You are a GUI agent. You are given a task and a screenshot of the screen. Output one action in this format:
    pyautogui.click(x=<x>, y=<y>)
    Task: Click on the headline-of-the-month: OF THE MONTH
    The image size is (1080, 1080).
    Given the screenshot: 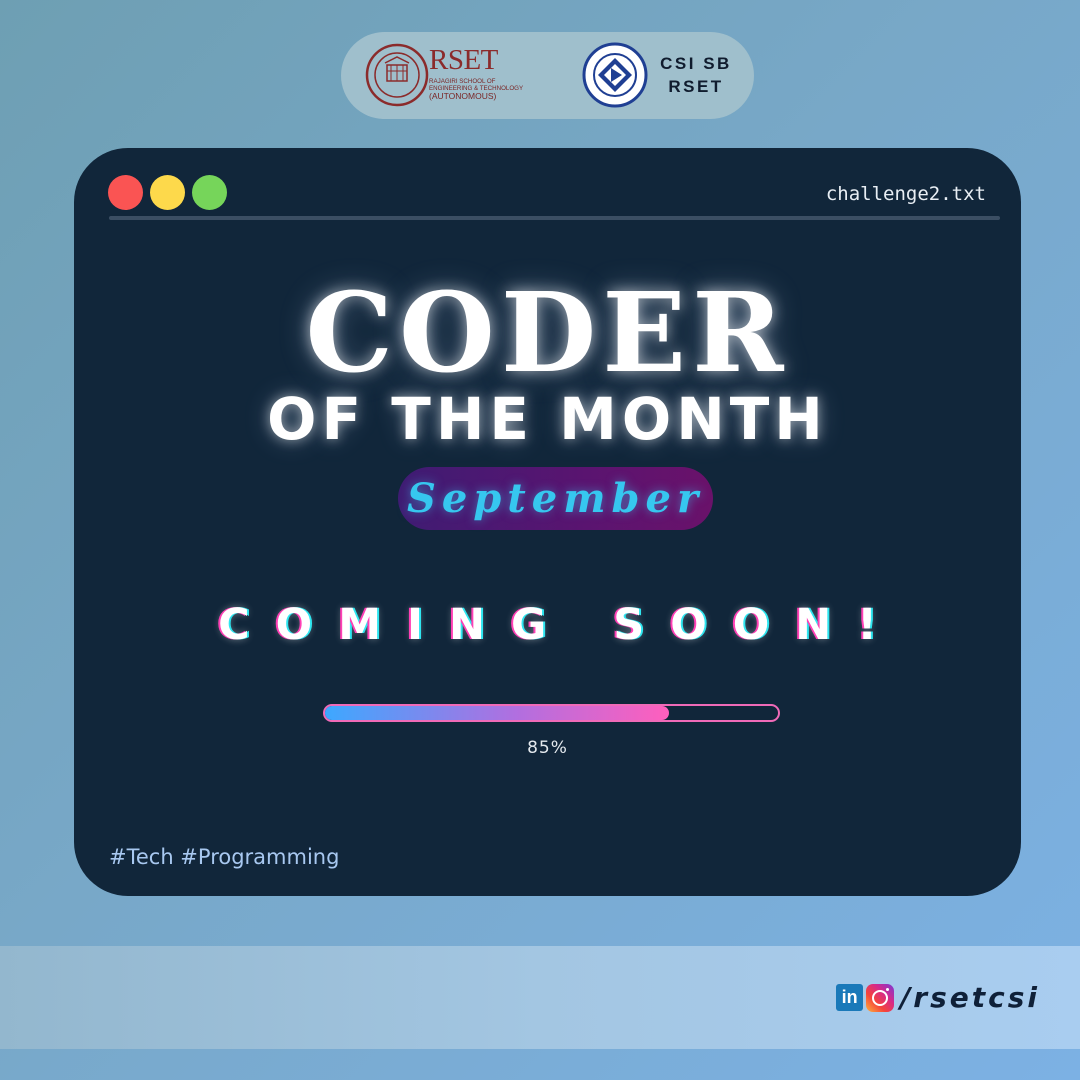 What is the action you would take?
    pyautogui.click(x=547, y=419)
    